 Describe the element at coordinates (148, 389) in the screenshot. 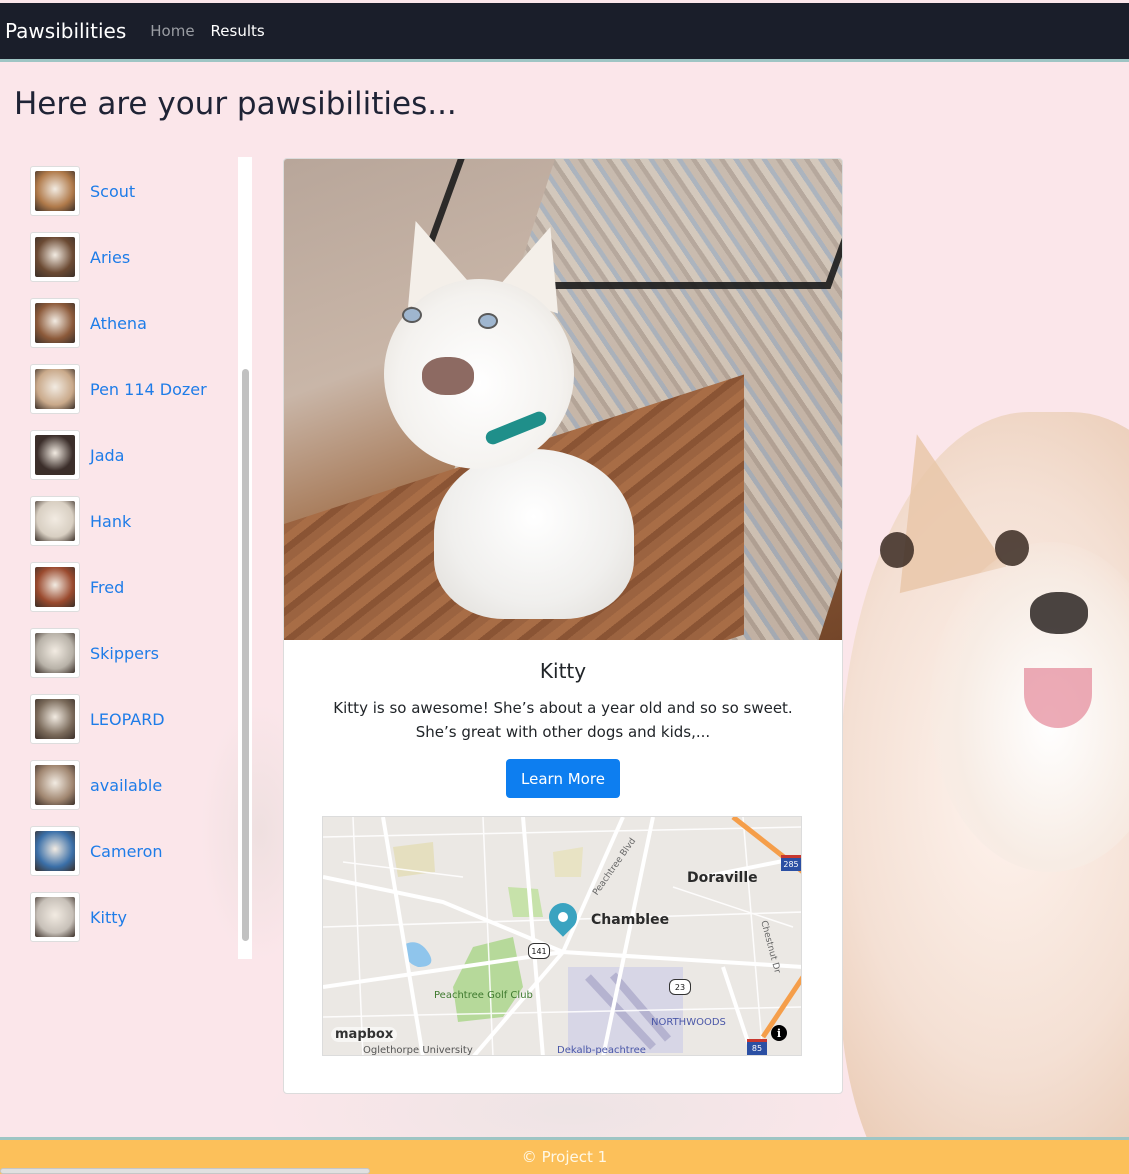

I see `dog-list-item-name: Pen 114 Dozer` at that location.